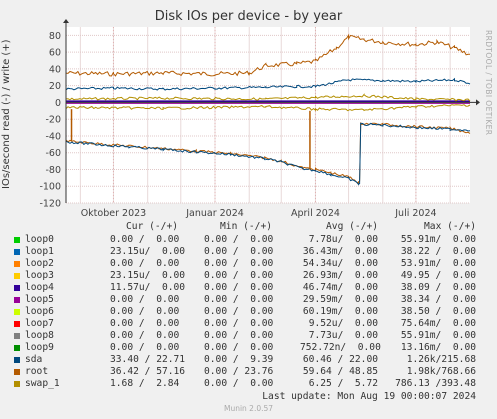  I want to click on legend-series-name: loop7, so click(39, 323).